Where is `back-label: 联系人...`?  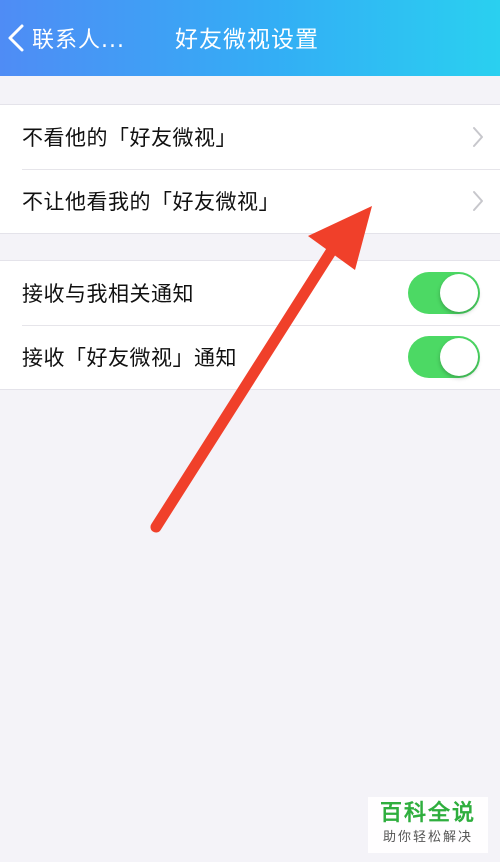 back-label: 联系人... is located at coordinates (78, 40).